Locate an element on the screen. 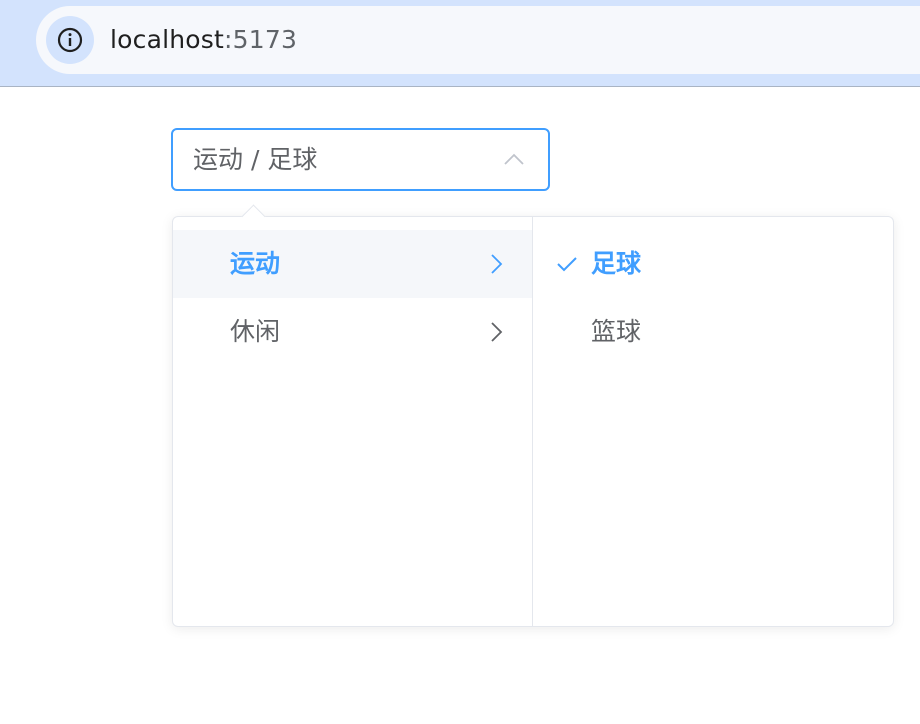 The image size is (920, 724). menu-item-football: 足球 is located at coordinates (713, 264).